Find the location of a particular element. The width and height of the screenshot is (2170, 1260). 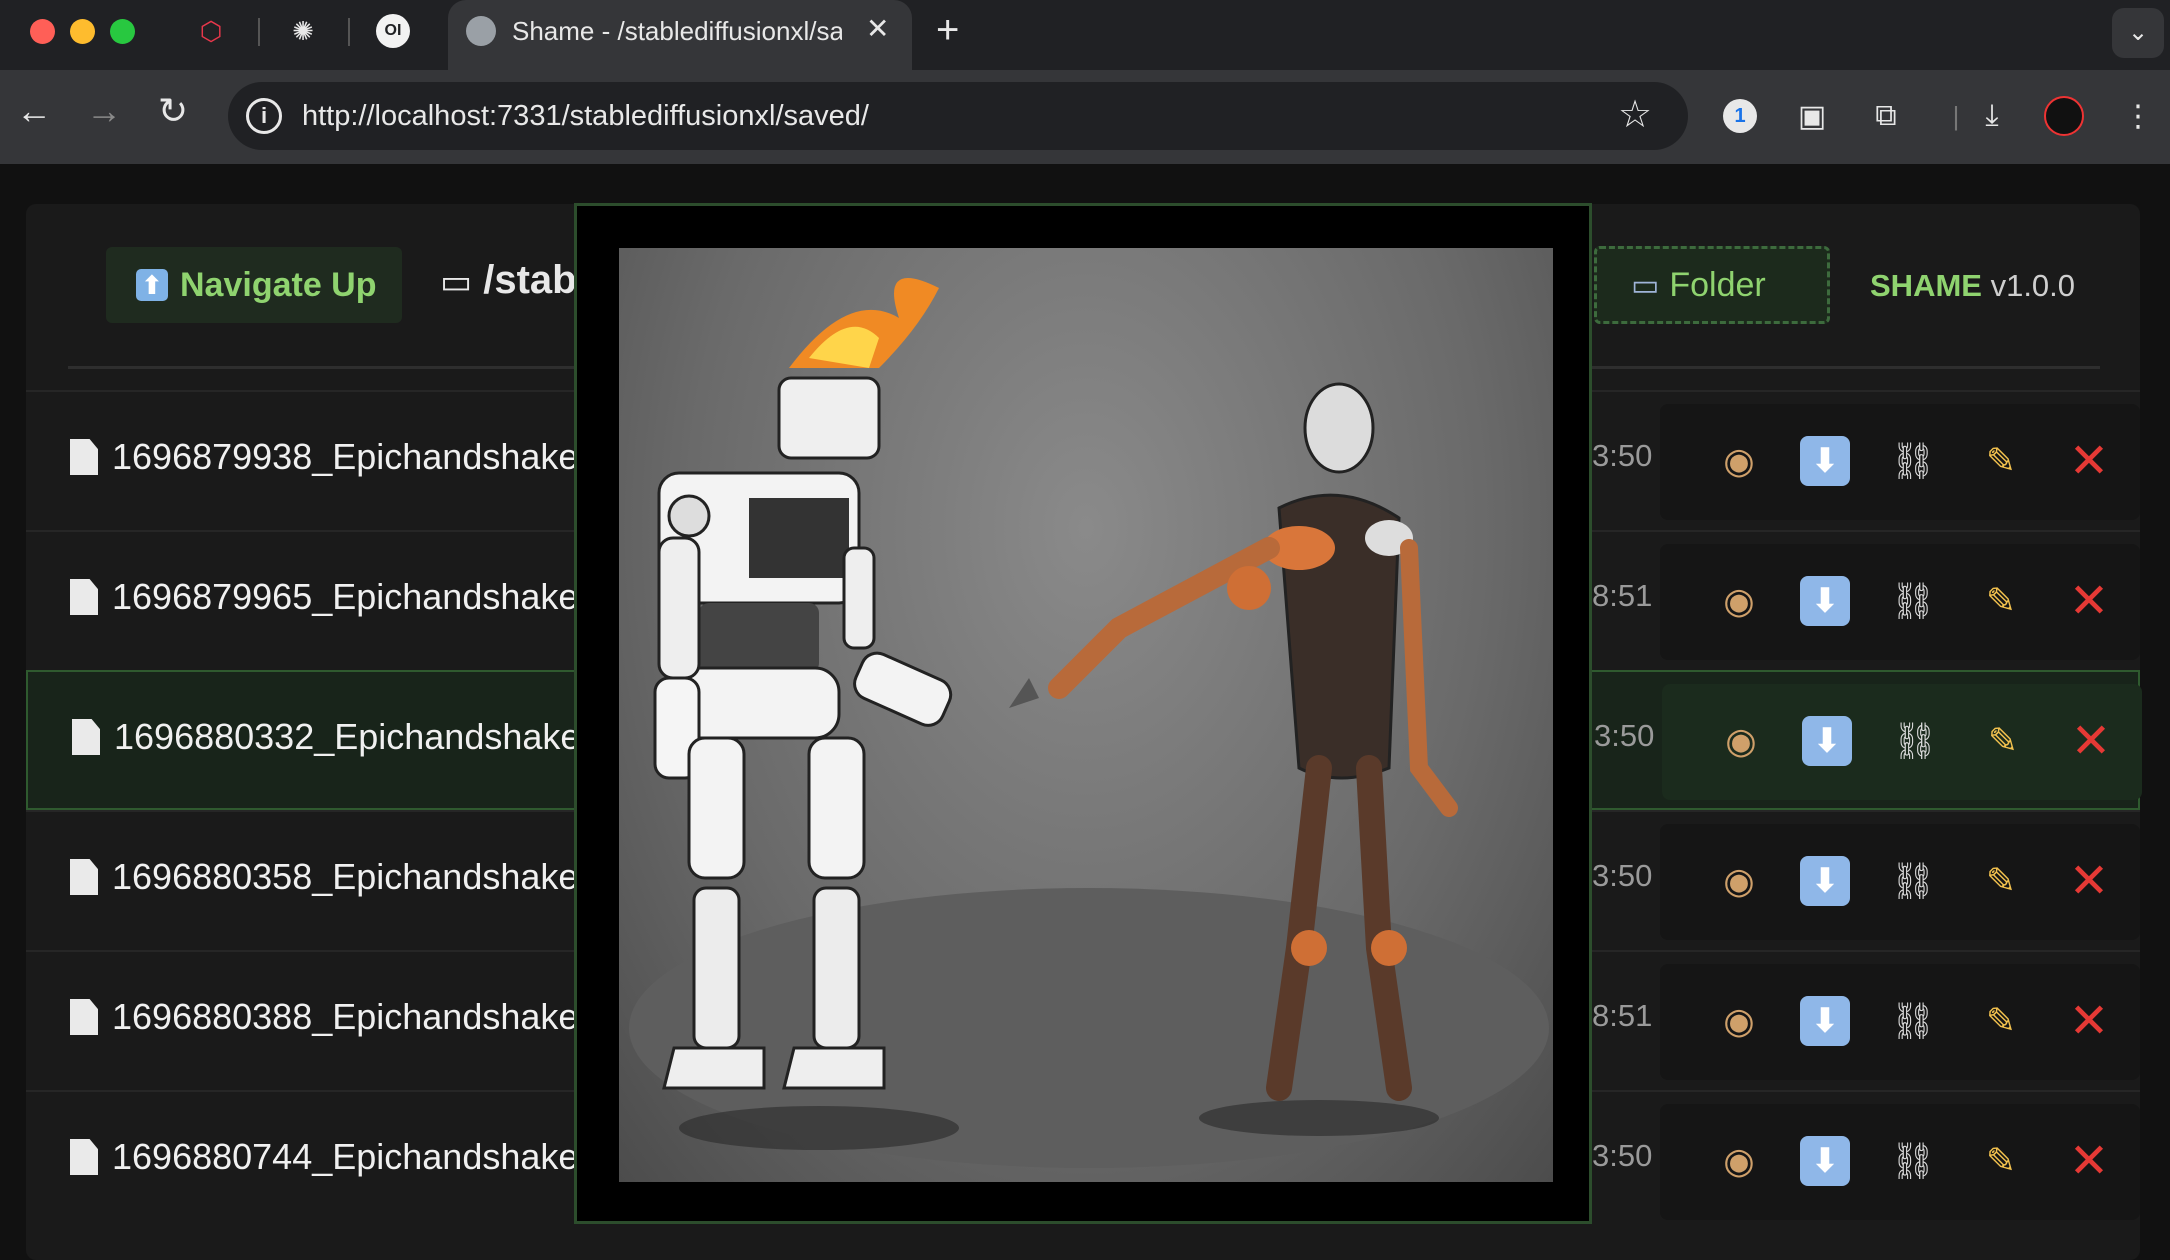

browser-menu-icon: ⋮ is located at coordinates (2138, 116).